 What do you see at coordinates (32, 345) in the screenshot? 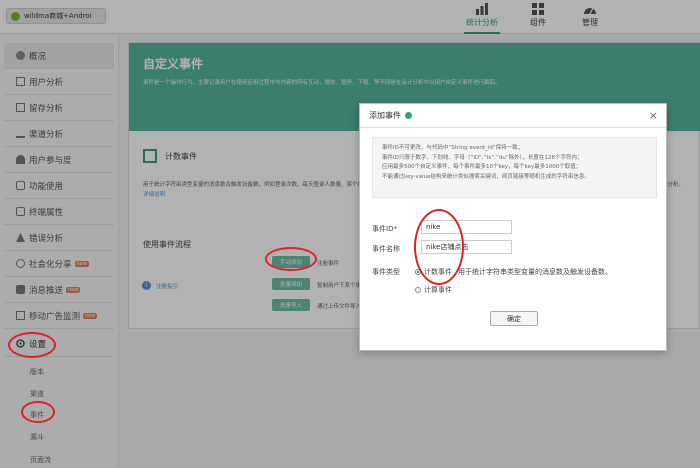
I see `annotation-circle-settings` at bounding box center [32, 345].